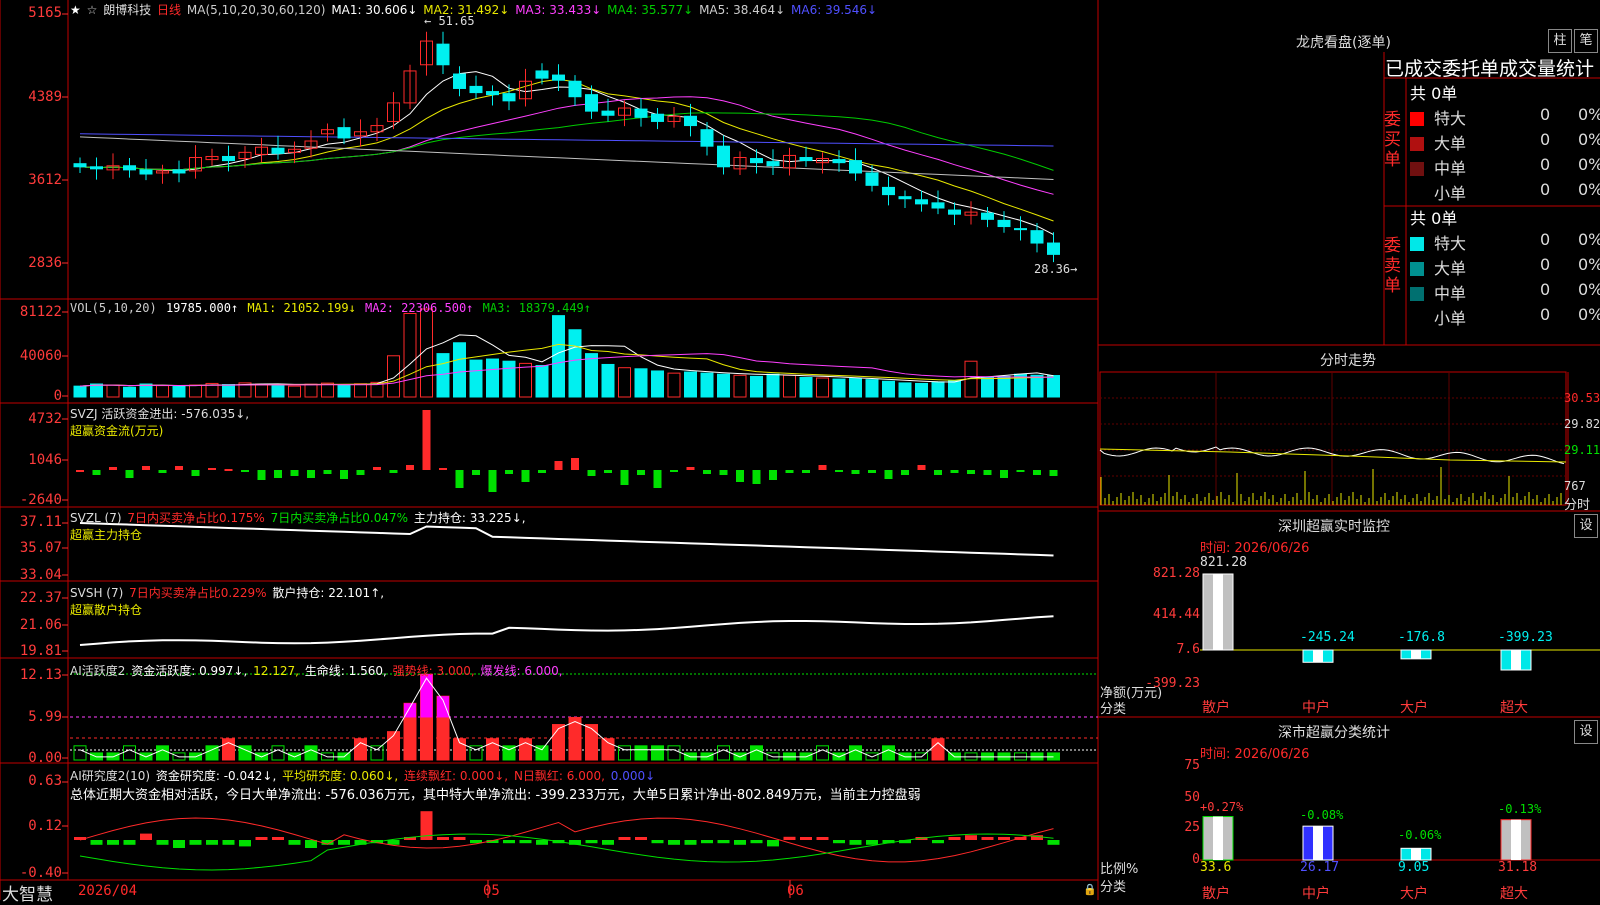  What do you see at coordinates (1434, 218) in the screenshot?
I see `sell-total: 共 0单` at bounding box center [1434, 218].